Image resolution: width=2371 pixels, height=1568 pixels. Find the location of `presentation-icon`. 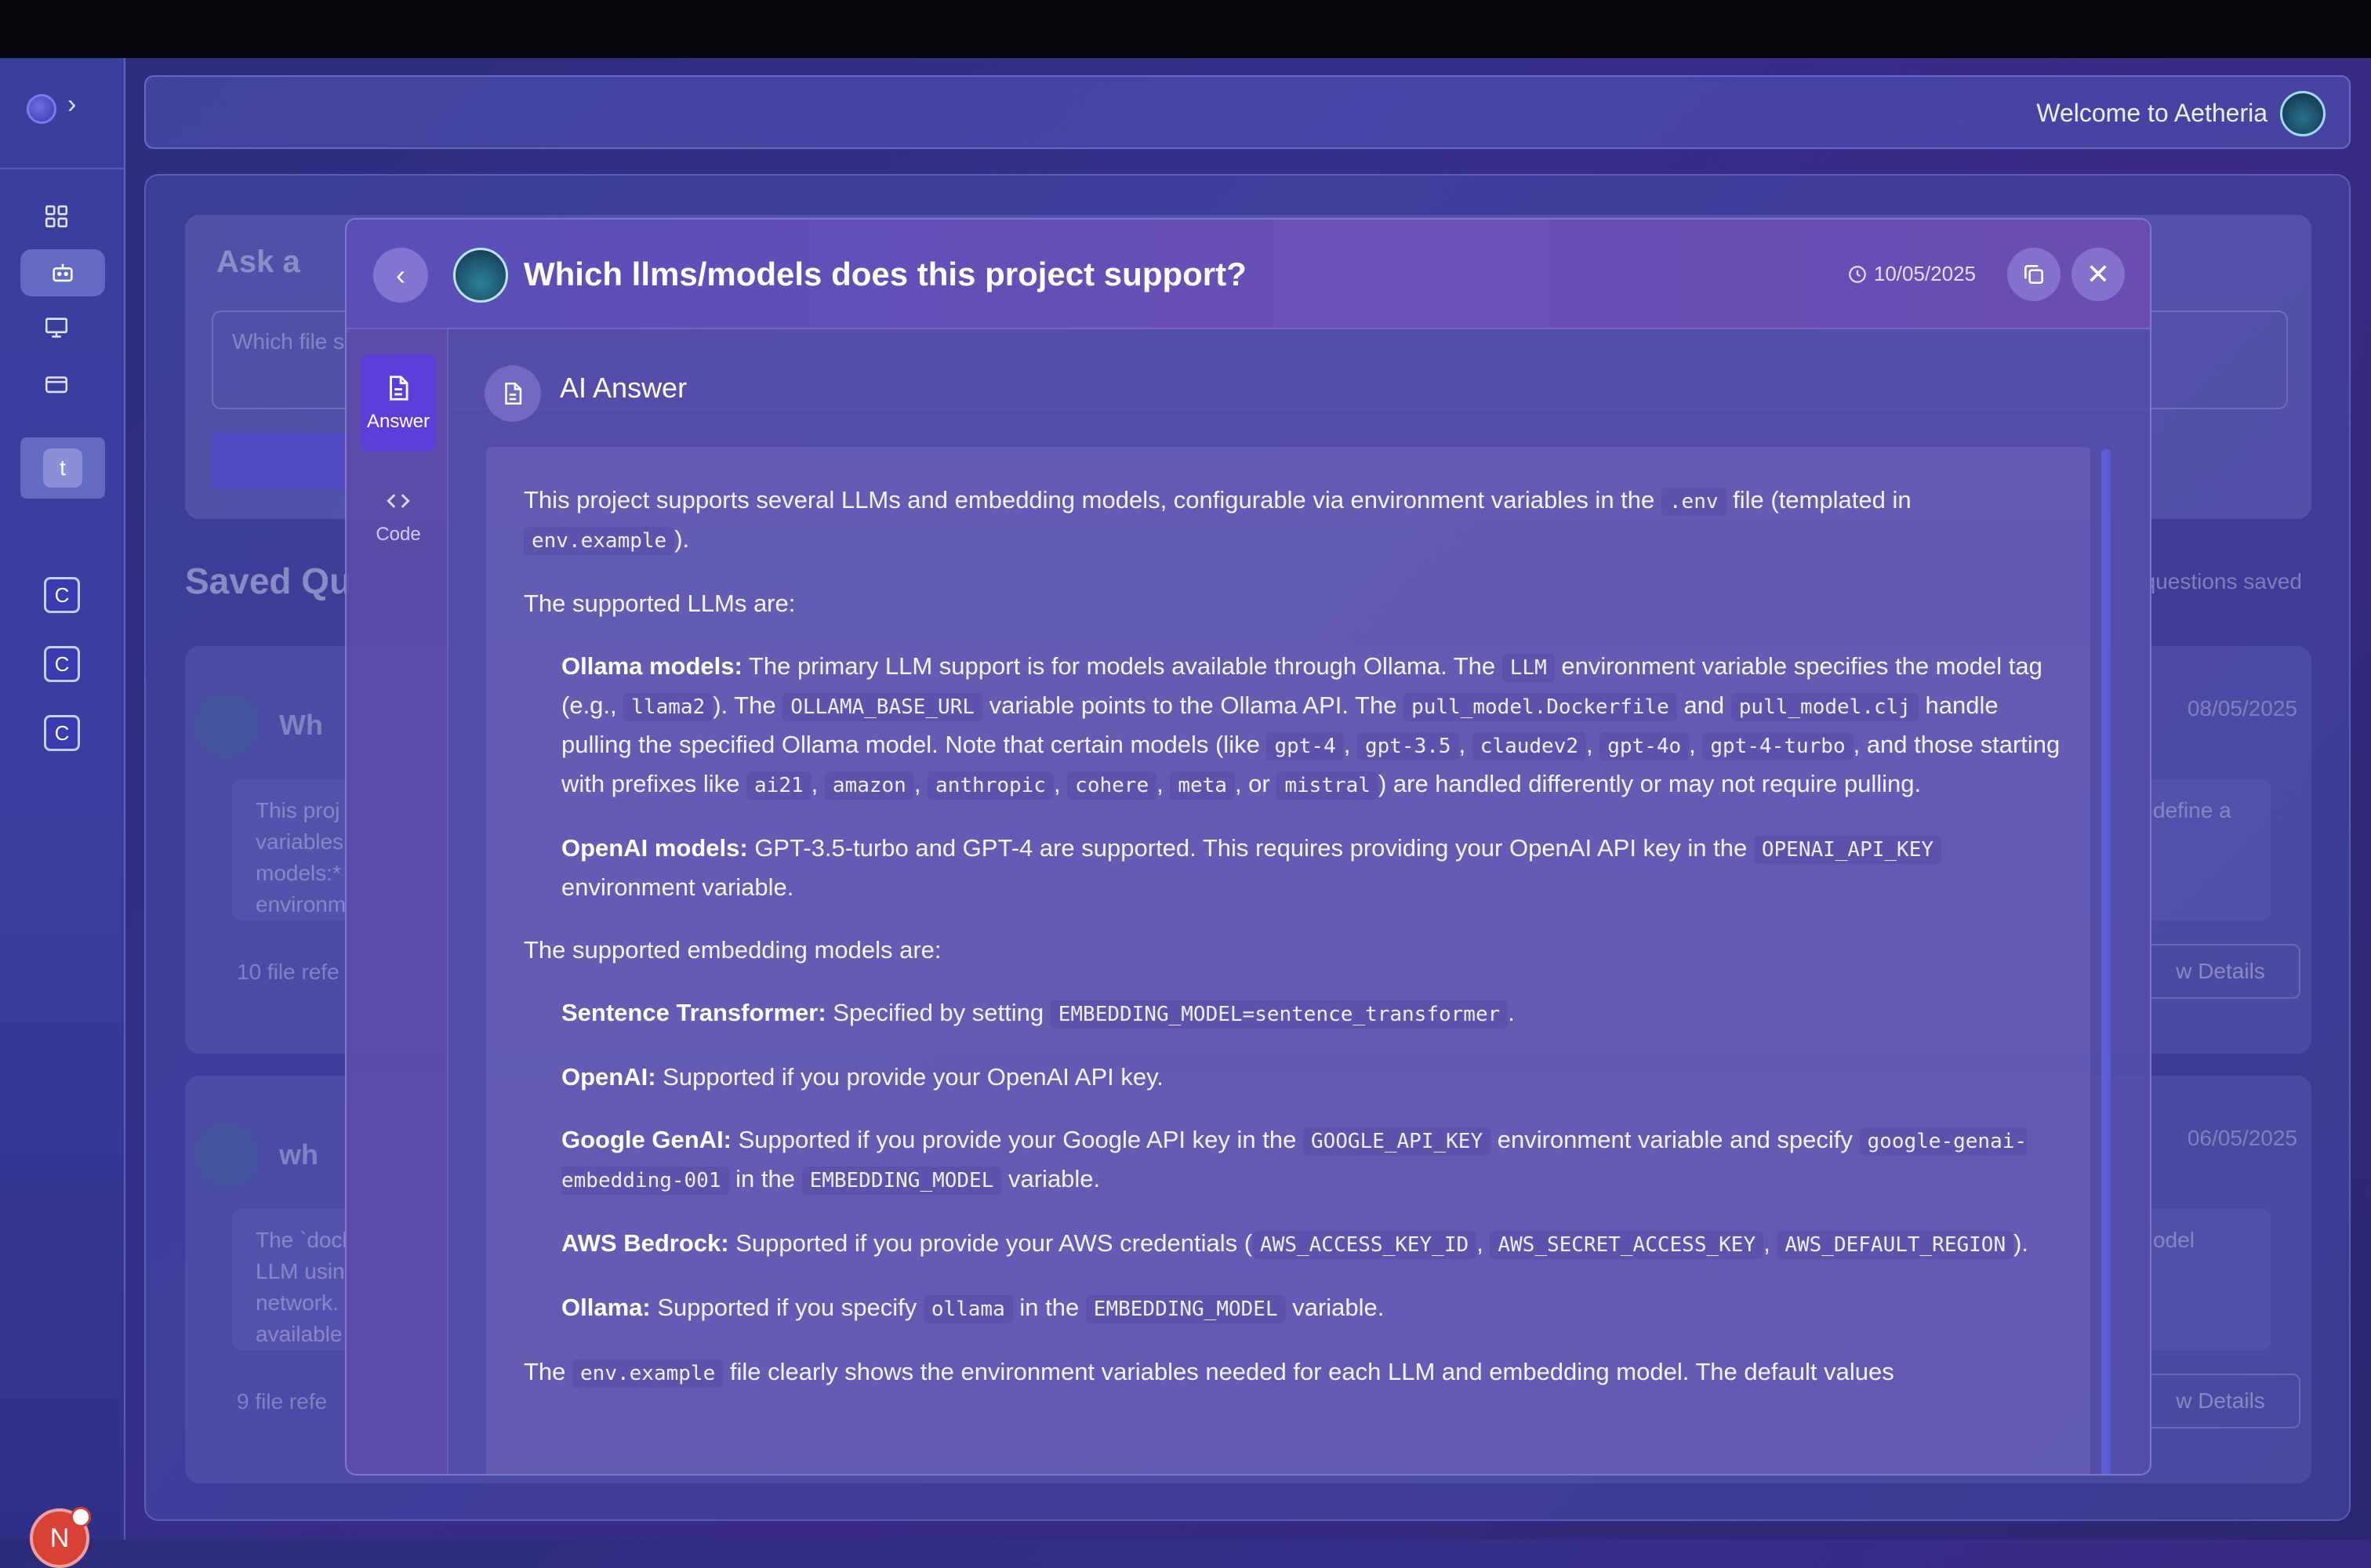

presentation-icon is located at coordinates (56, 327).